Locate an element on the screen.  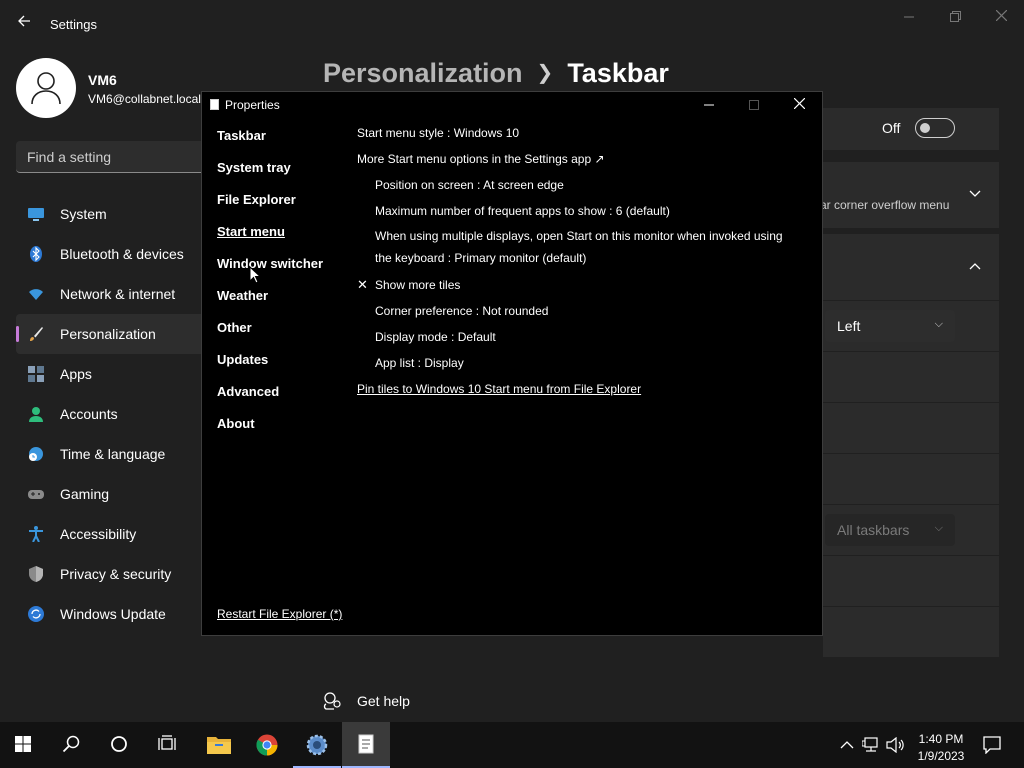
file-explorer-icon is located at coordinates (219, 745).